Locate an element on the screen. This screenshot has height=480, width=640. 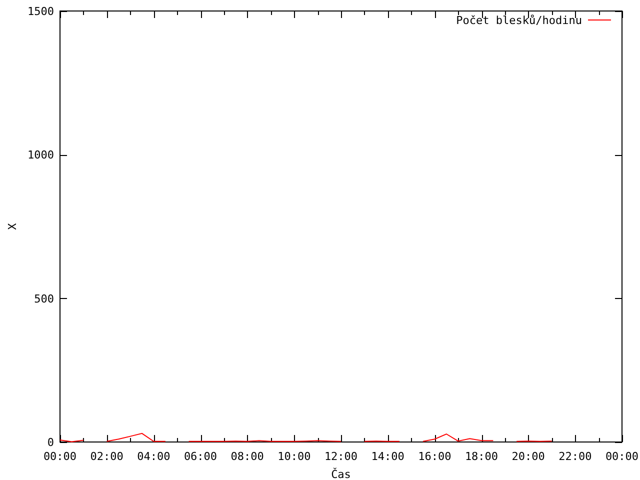
tick-label: 04:00 is located at coordinates (153, 456).